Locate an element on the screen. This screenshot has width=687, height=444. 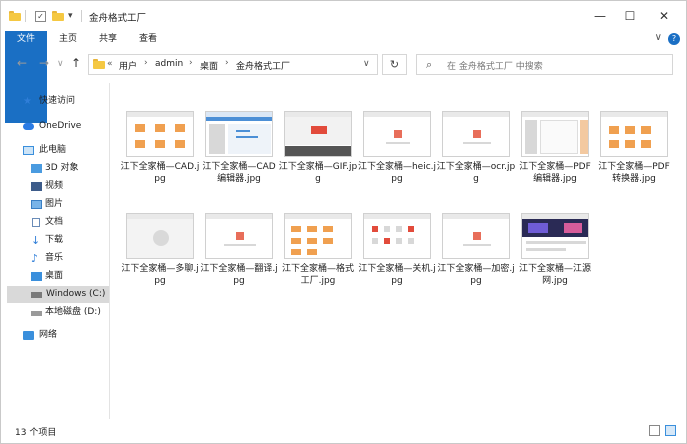
sidebar-item-windows-c: Windows (C:) is located at coordinates (58, 294).